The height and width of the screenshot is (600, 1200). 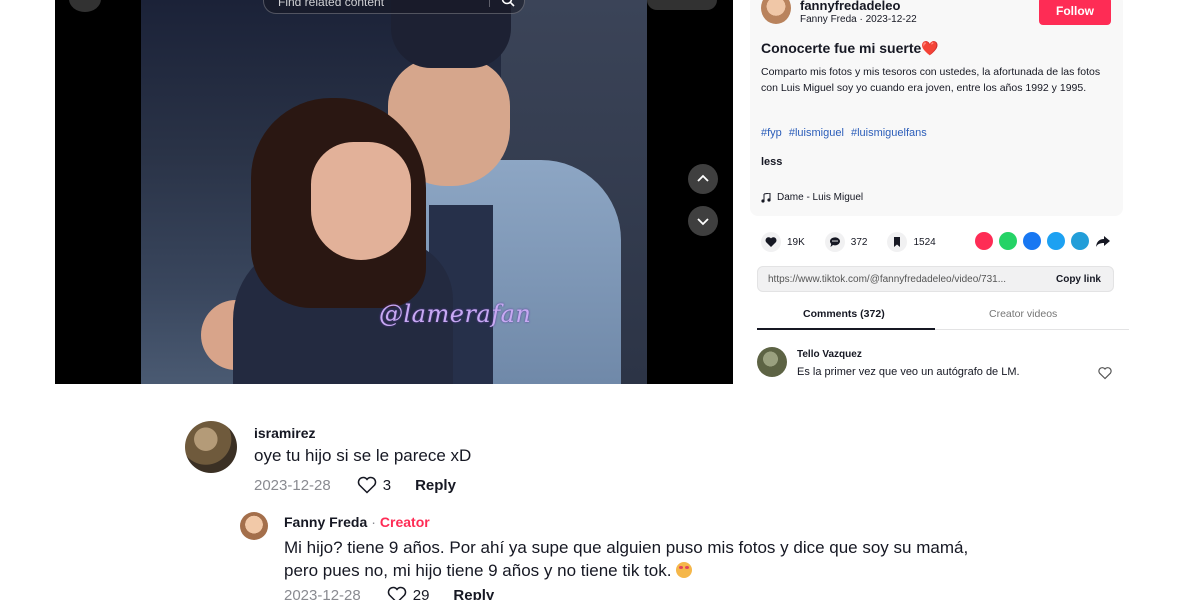 What do you see at coordinates (331, 4) in the screenshot?
I see `search-placeholder: Find related content` at bounding box center [331, 4].